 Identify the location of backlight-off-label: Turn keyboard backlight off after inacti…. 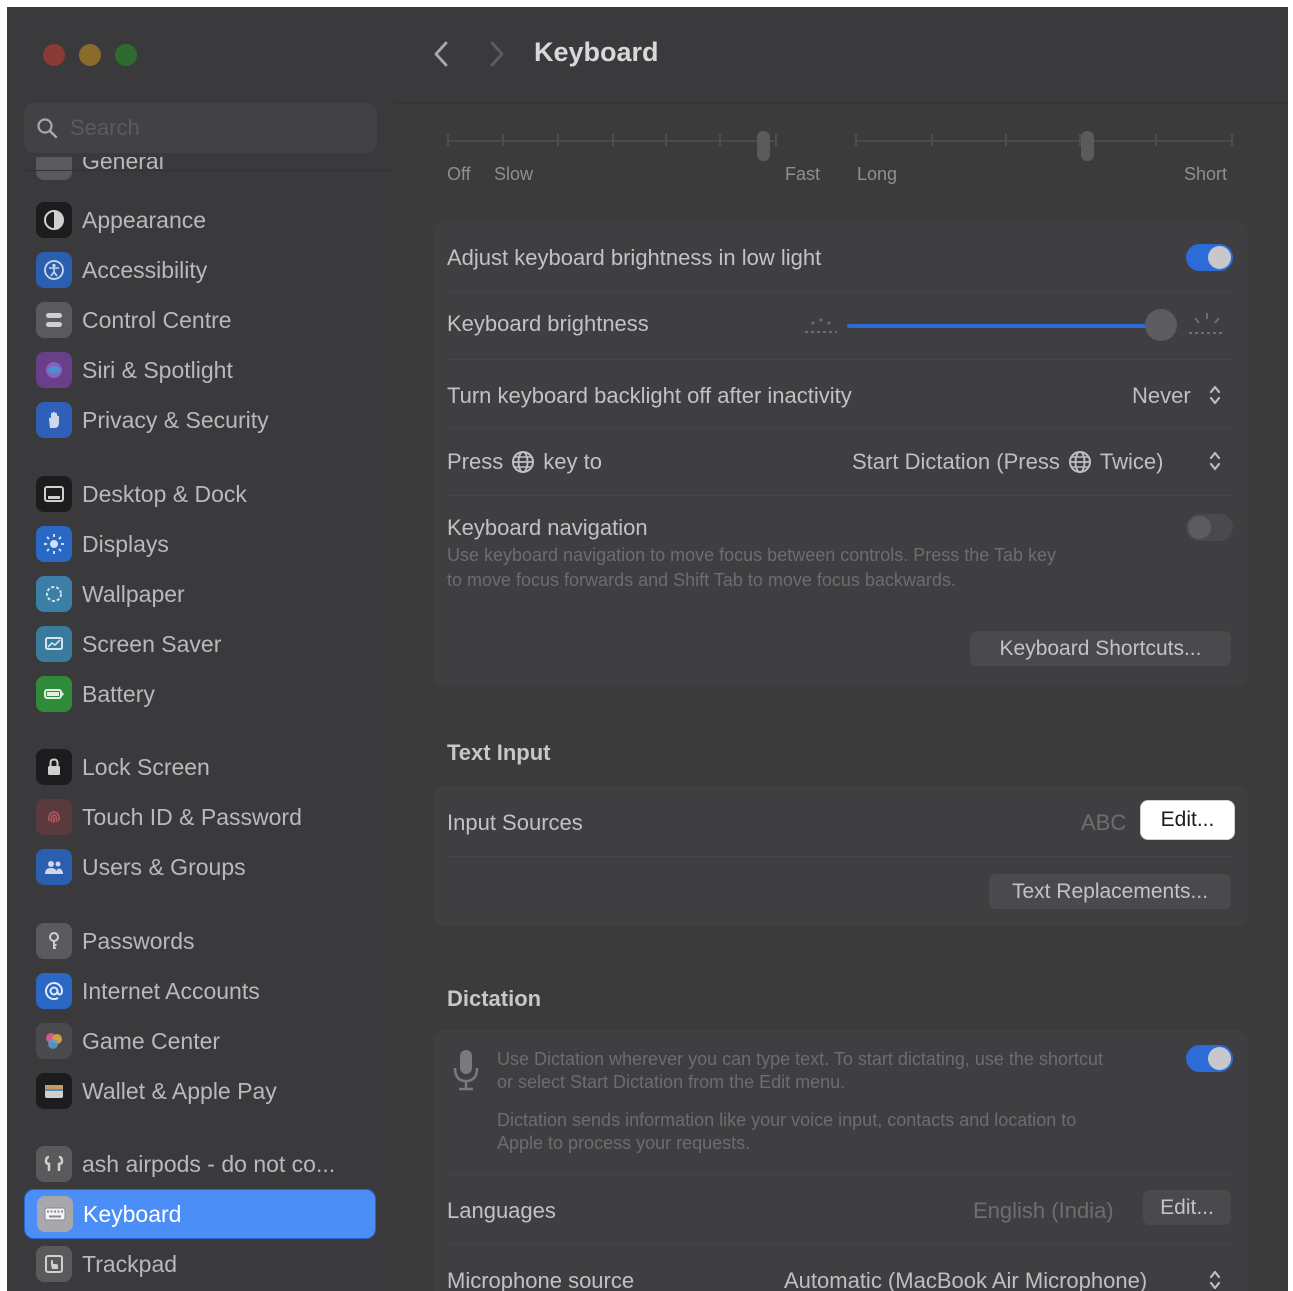
(649, 395).